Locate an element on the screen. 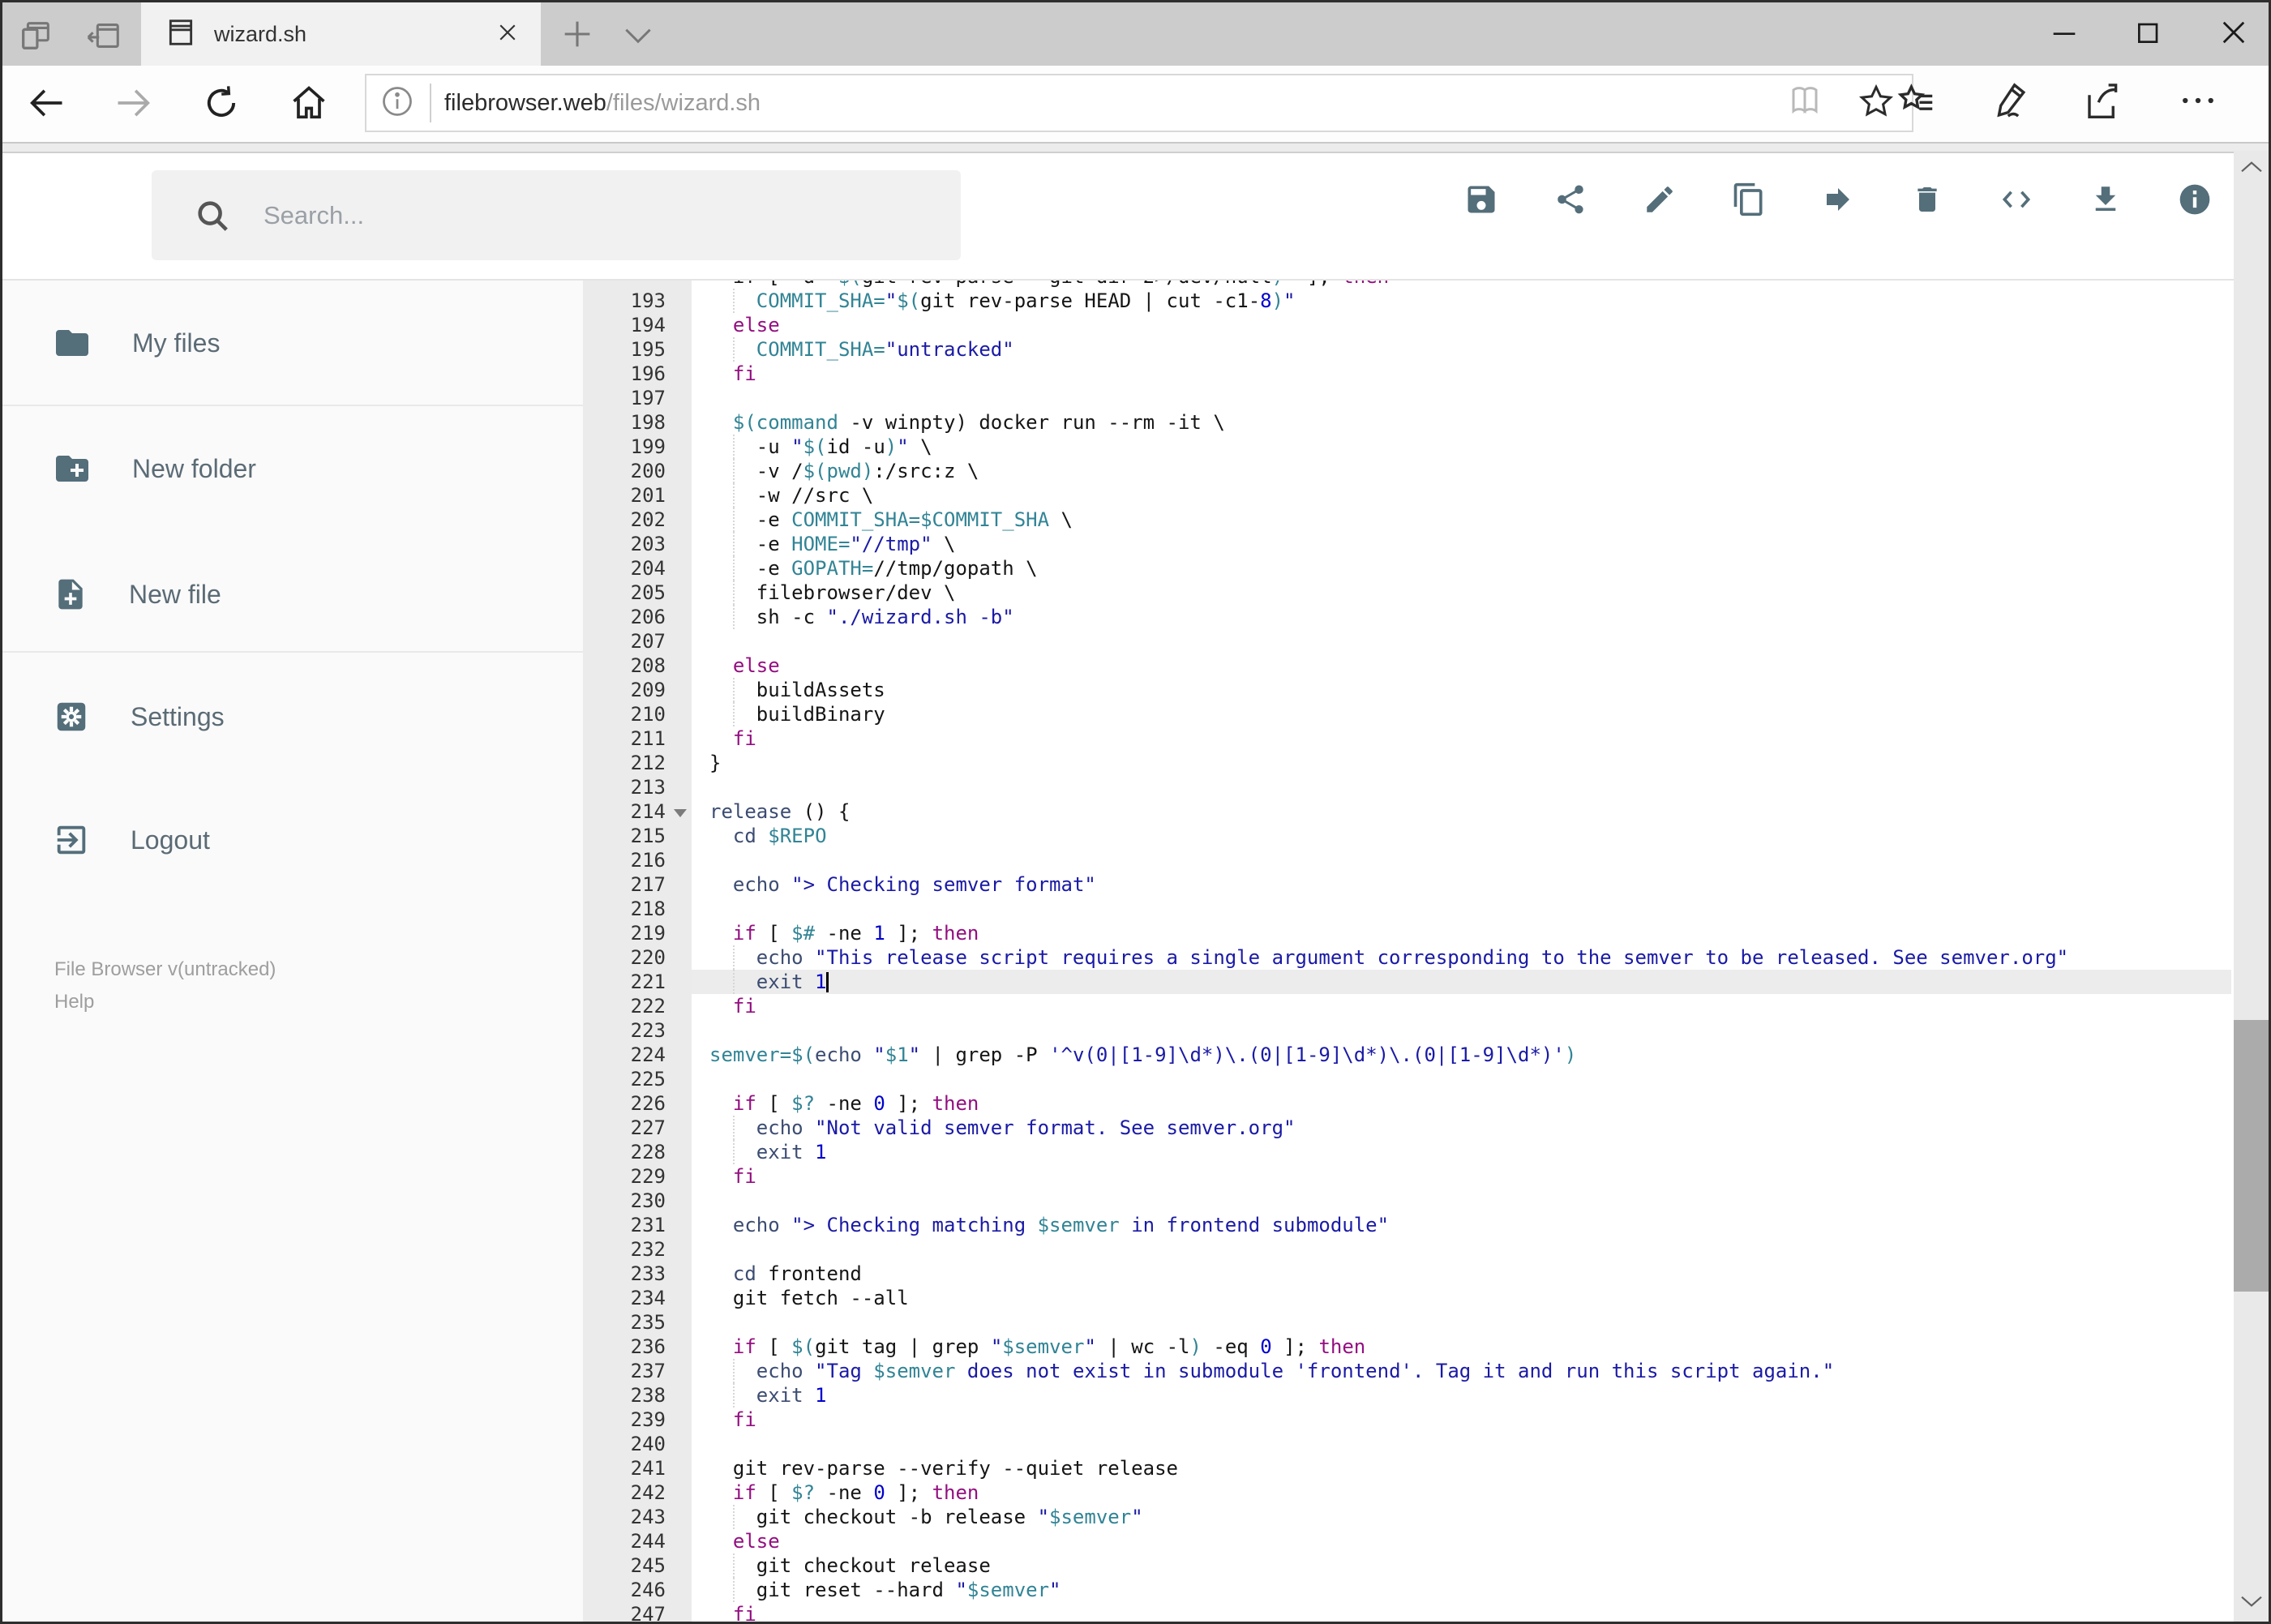 Image resolution: width=2271 pixels, height=1624 pixels. forward-button is located at coordinates (134, 105).